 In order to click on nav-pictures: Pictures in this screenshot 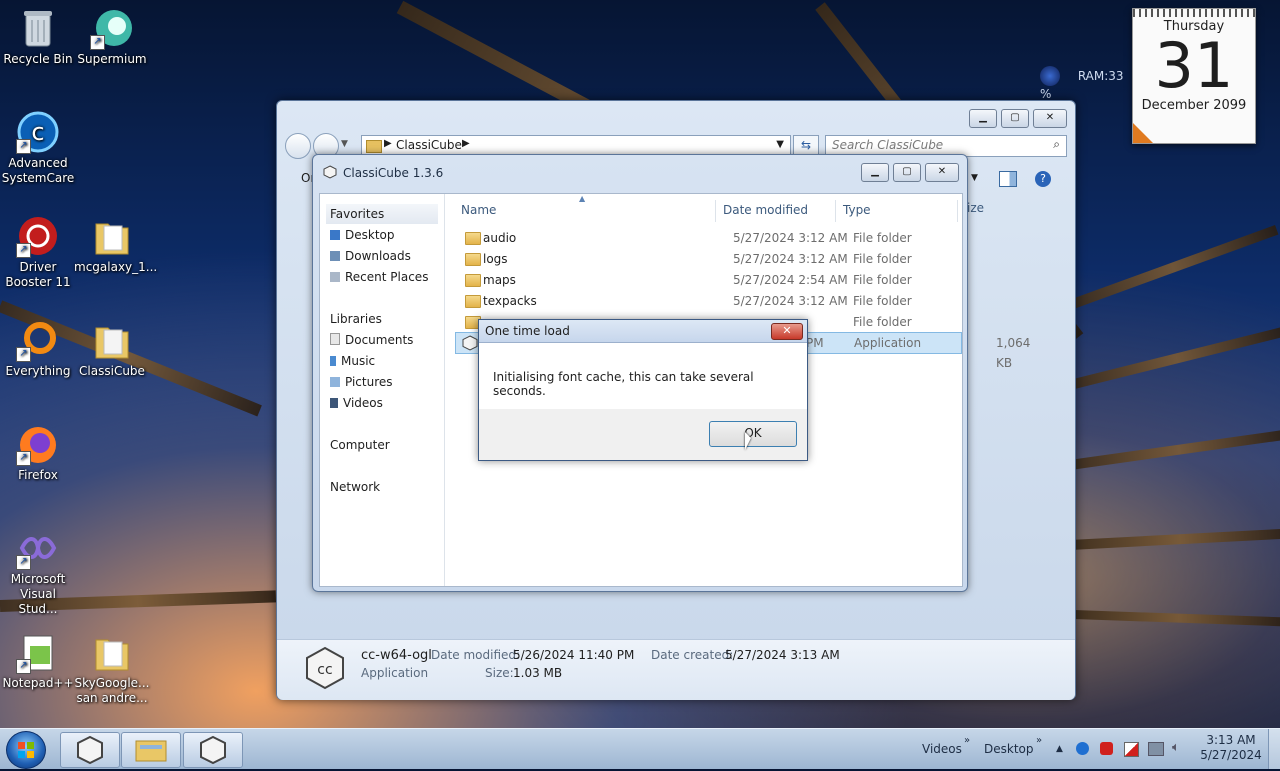, I will do `click(359, 382)`.